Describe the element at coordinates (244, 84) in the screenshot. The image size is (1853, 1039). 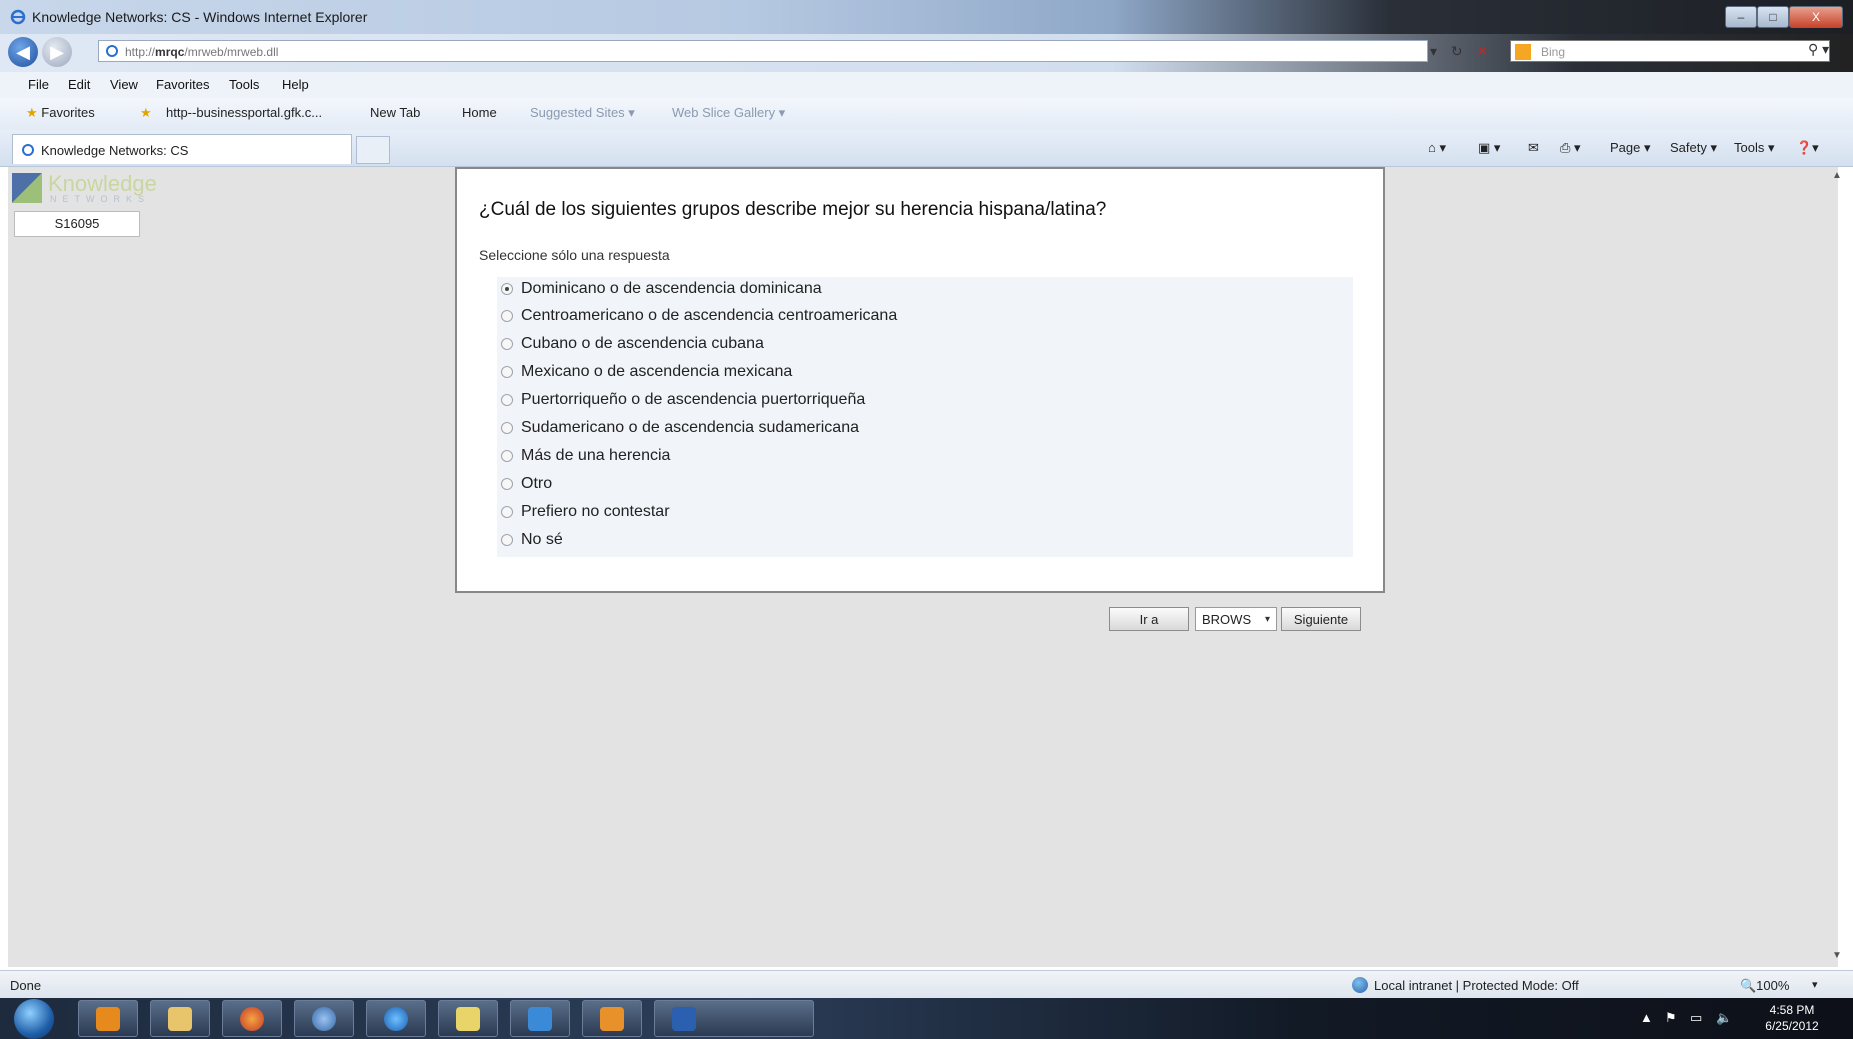
I see `menu-tools: Tools` at that location.